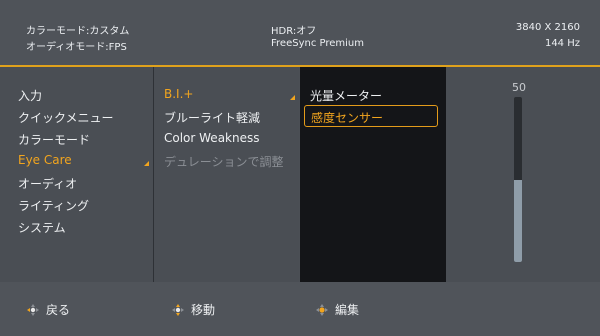 The height and width of the screenshot is (336, 600). What do you see at coordinates (42, 227) in the screenshot?
I see `menu-item-system: システム` at bounding box center [42, 227].